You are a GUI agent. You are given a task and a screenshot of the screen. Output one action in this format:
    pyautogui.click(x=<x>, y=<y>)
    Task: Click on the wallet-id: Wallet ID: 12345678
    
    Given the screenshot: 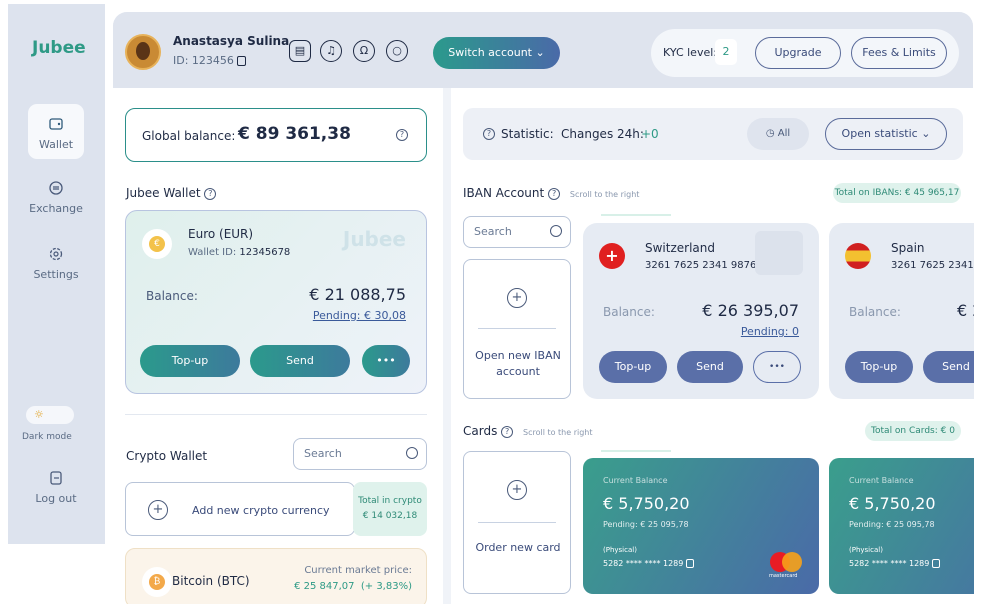 What is the action you would take?
    pyautogui.click(x=239, y=252)
    